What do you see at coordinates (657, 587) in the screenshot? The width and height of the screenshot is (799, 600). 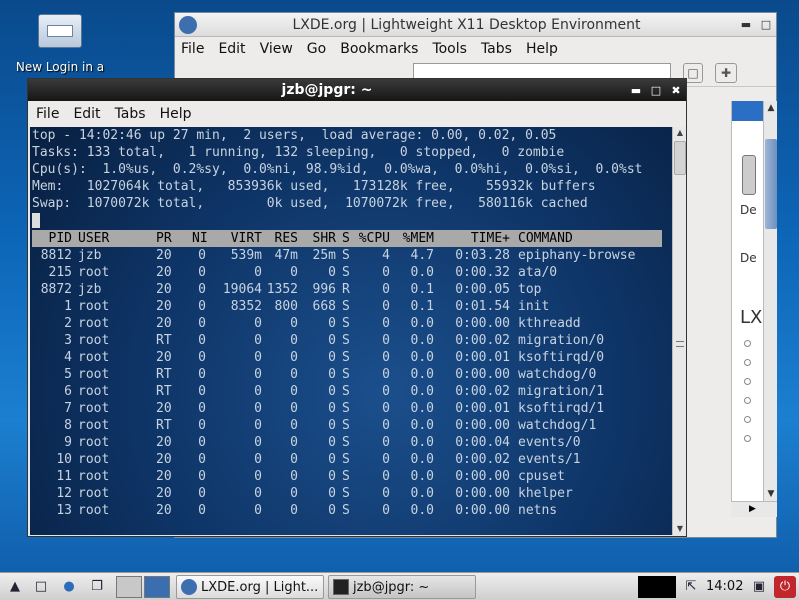 I see `cpu-monitor` at bounding box center [657, 587].